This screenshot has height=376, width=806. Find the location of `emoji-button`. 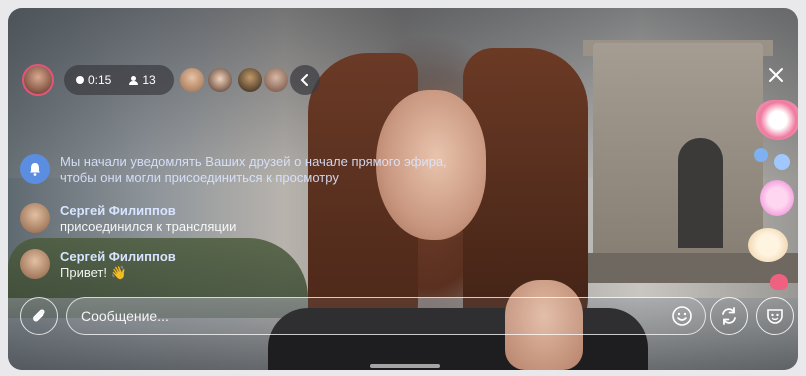

emoji-button is located at coordinates (682, 316).